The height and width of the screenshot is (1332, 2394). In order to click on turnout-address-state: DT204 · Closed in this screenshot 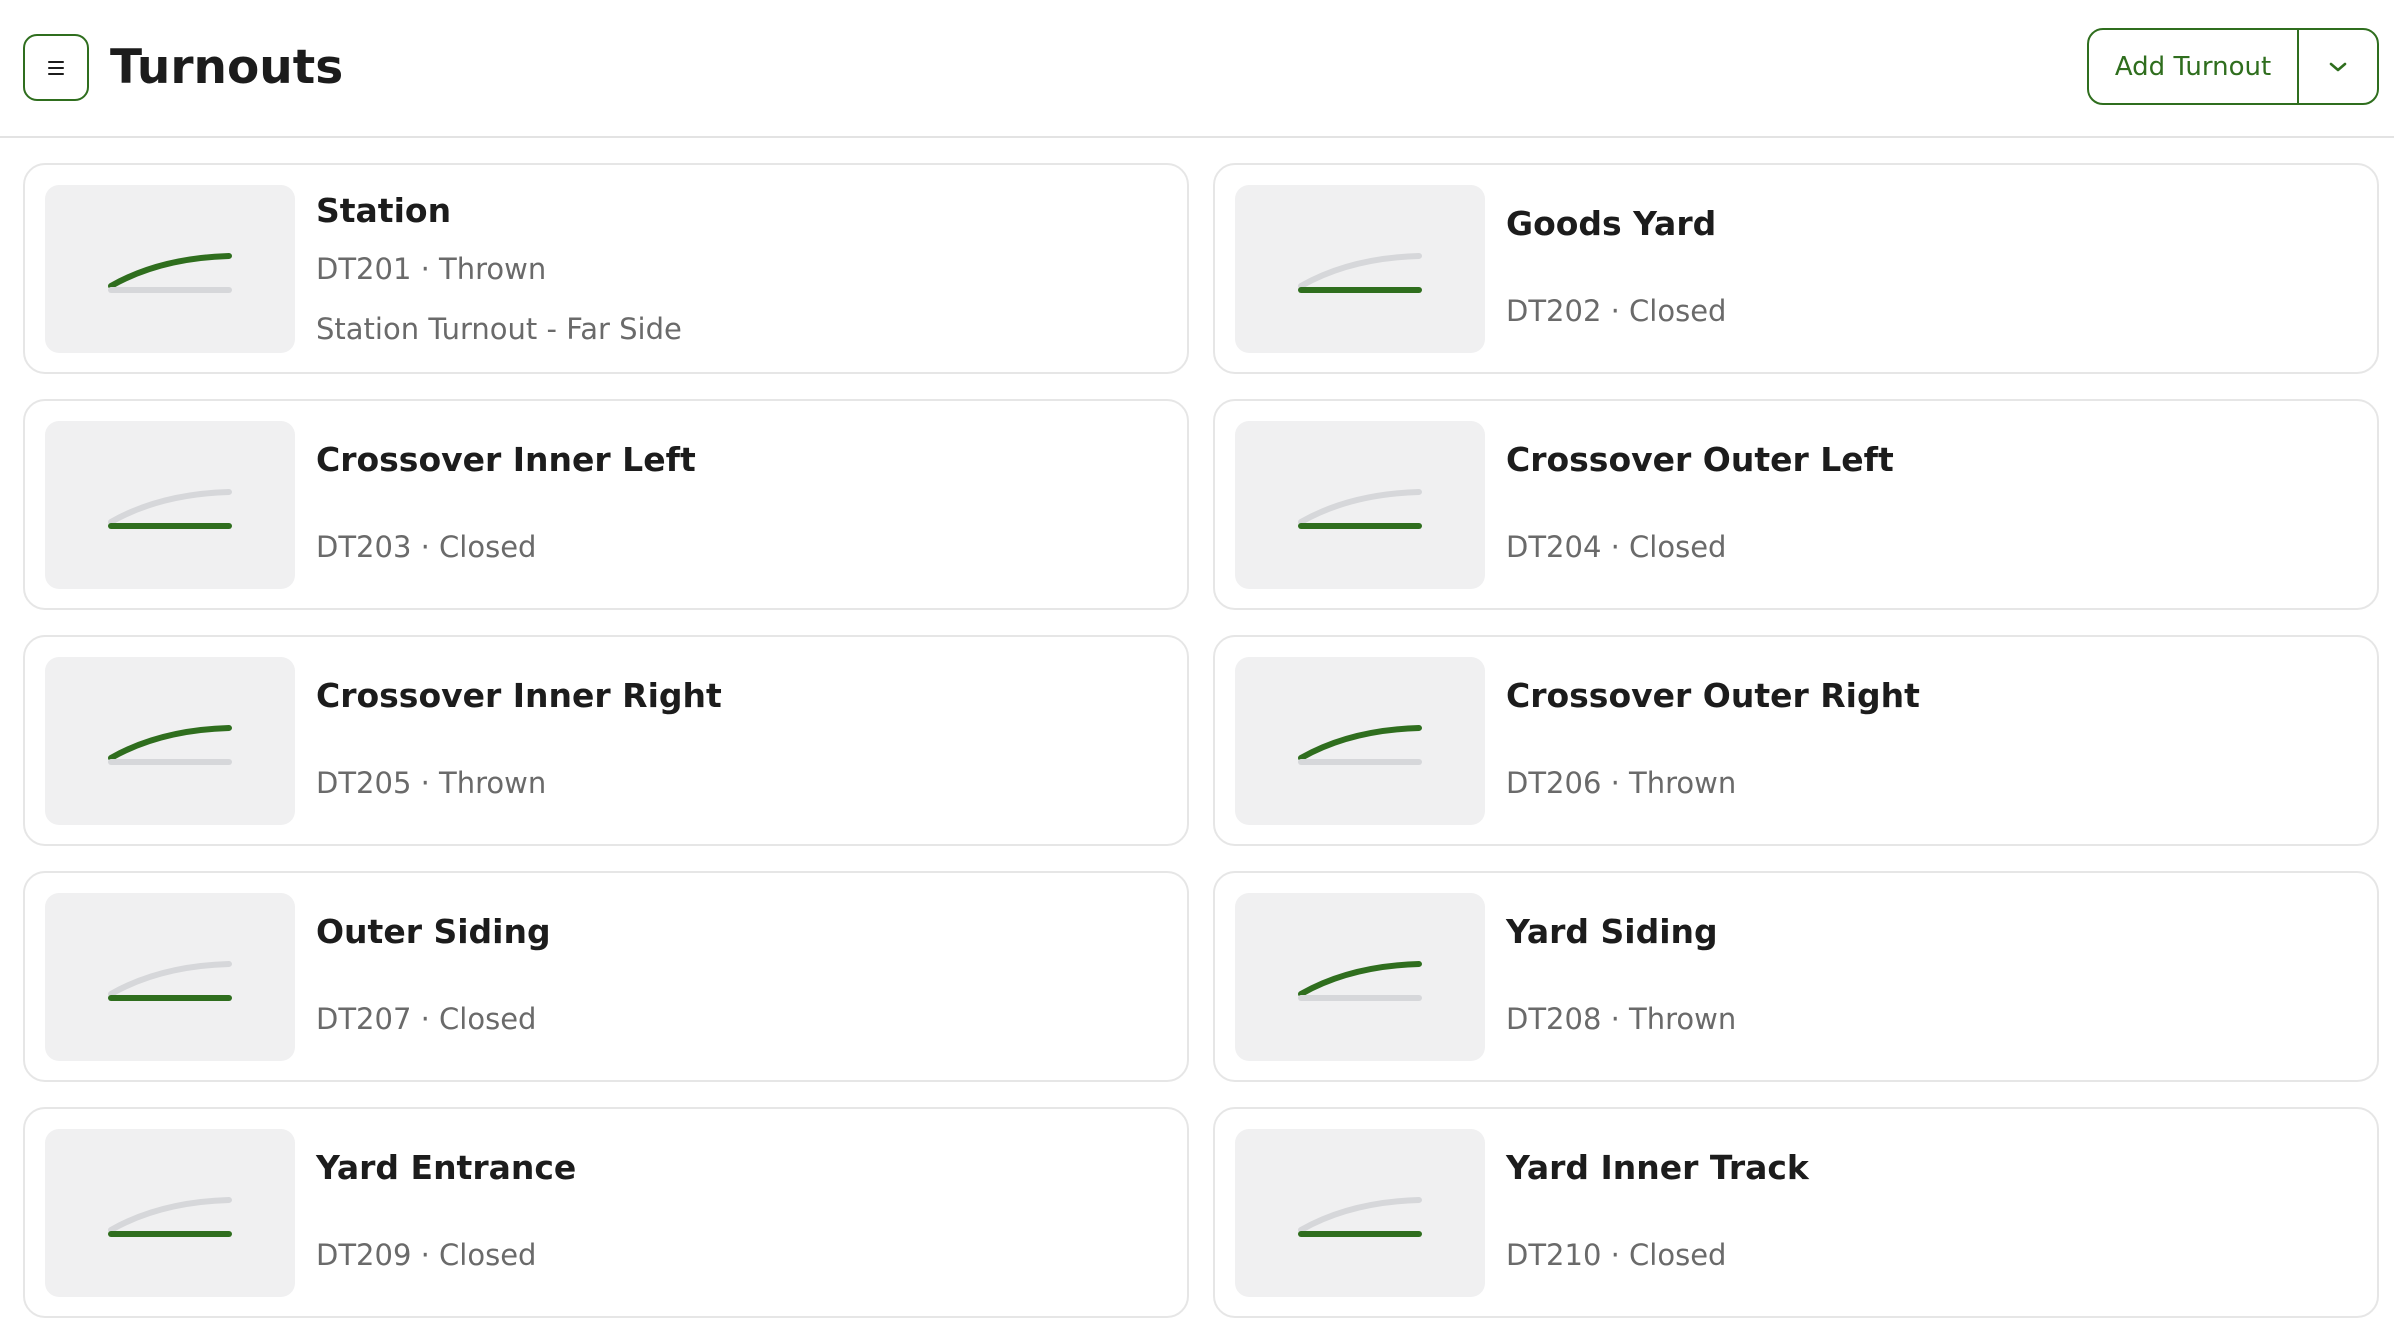, I will do `click(1616, 547)`.